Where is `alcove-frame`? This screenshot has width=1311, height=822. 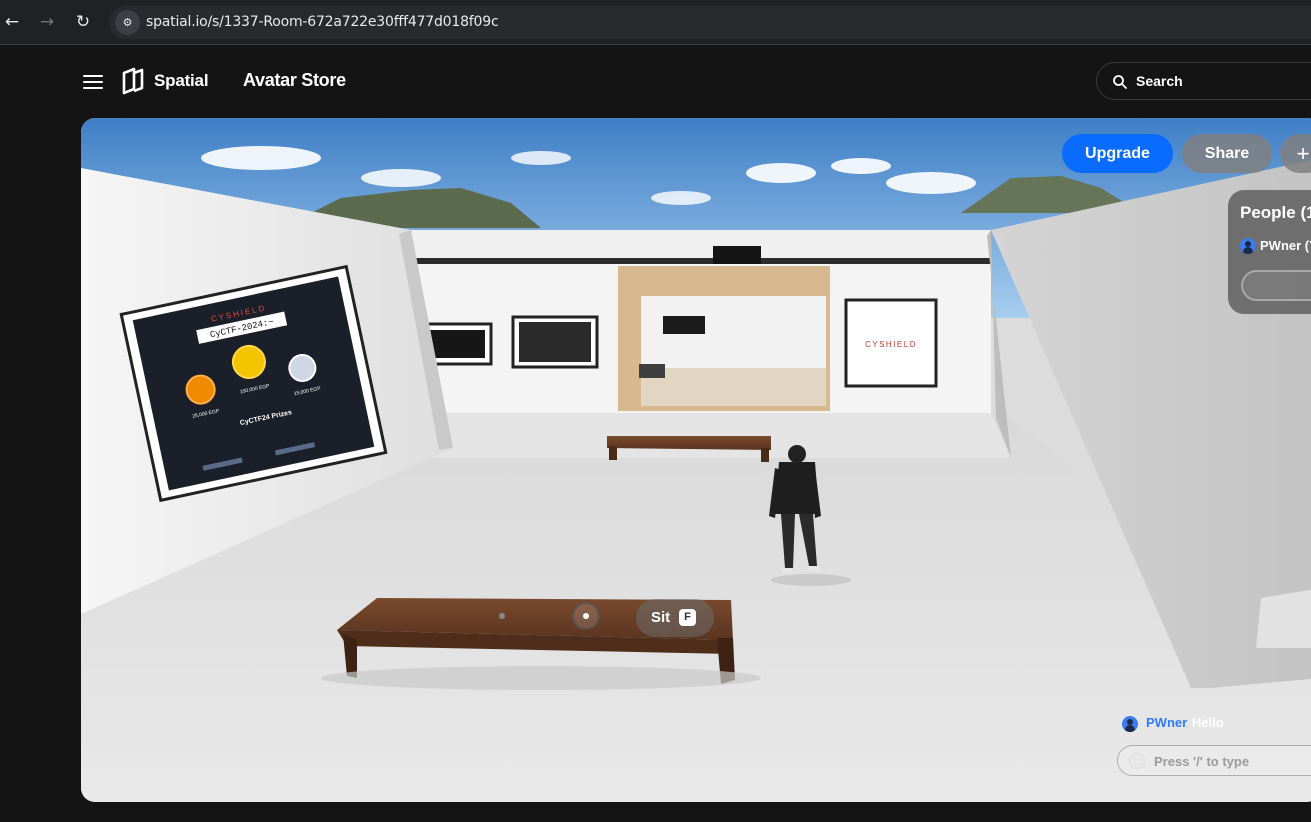 alcove-frame is located at coordinates (684, 325).